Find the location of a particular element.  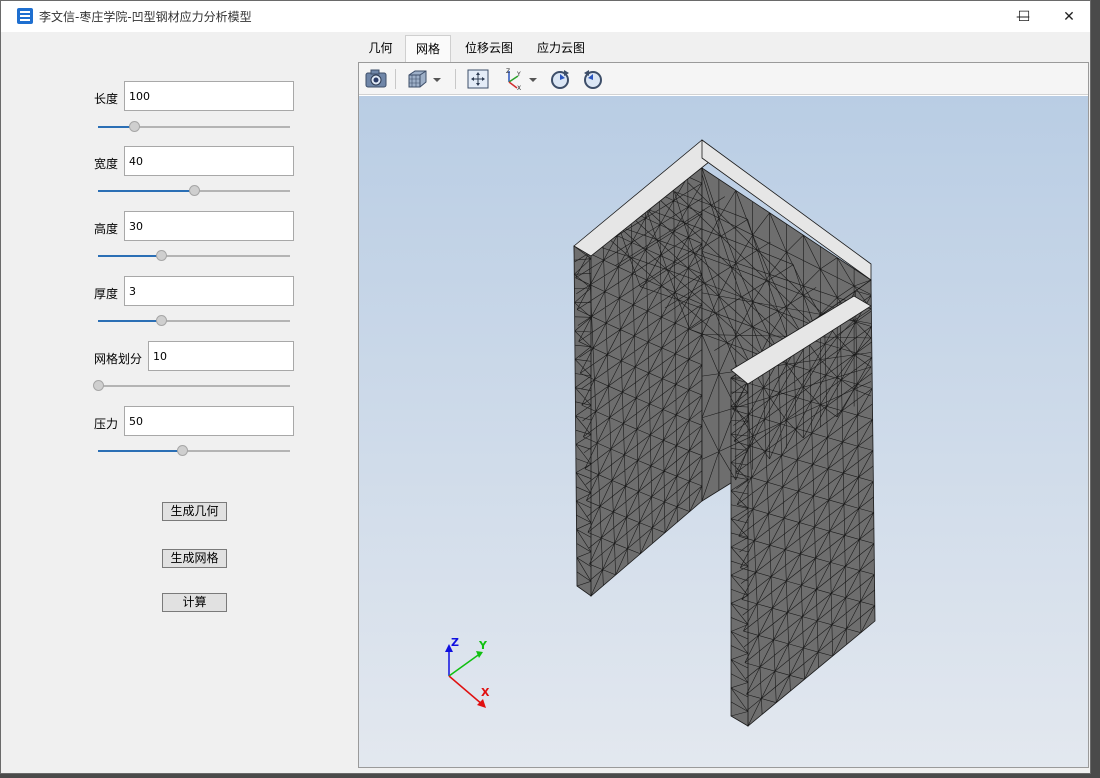

pressure-input is located at coordinates (209, 421).